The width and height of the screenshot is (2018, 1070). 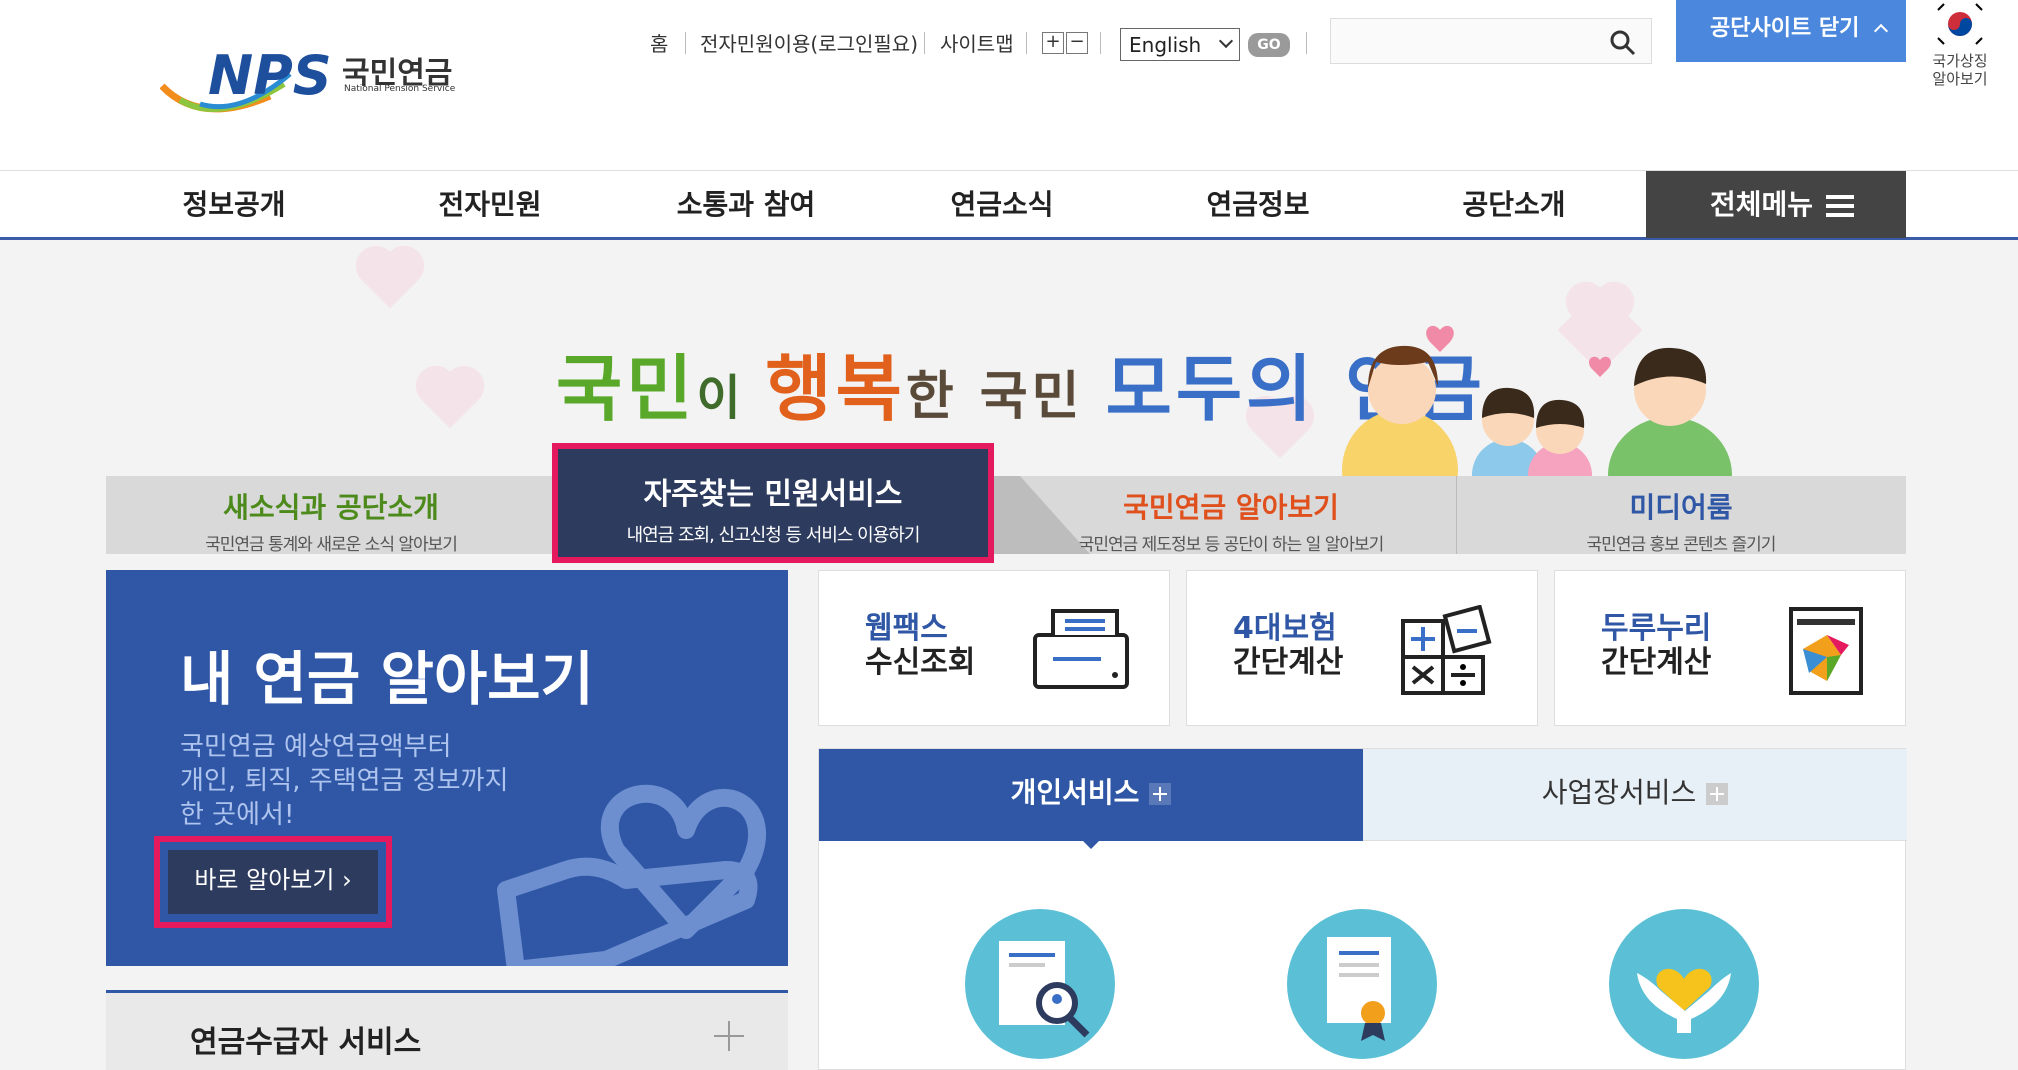 What do you see at coordinates (387, 679) in the screenshot?
I see `my-pension-title: 내 연금 알아보기` at bounding box center [387, 679].